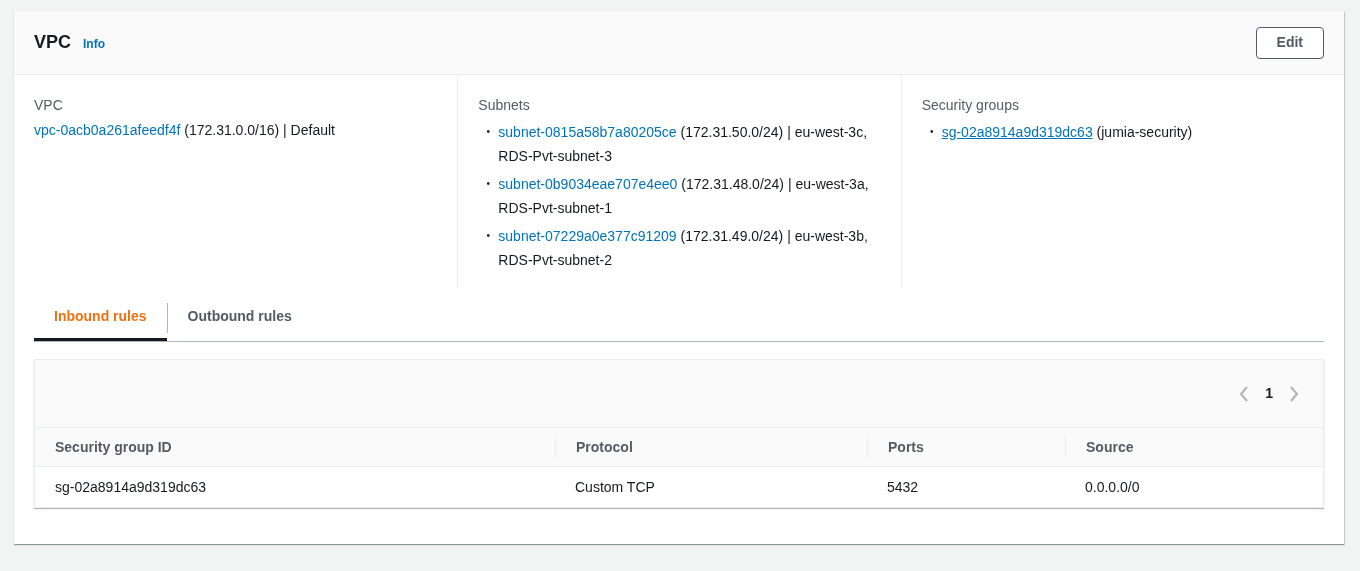 The image size is (1360, 571). Describe the element at coordinates (587, 132) in the screenshot. I see `resource-link: subnet-0815a58b7a80205ce` at that location.